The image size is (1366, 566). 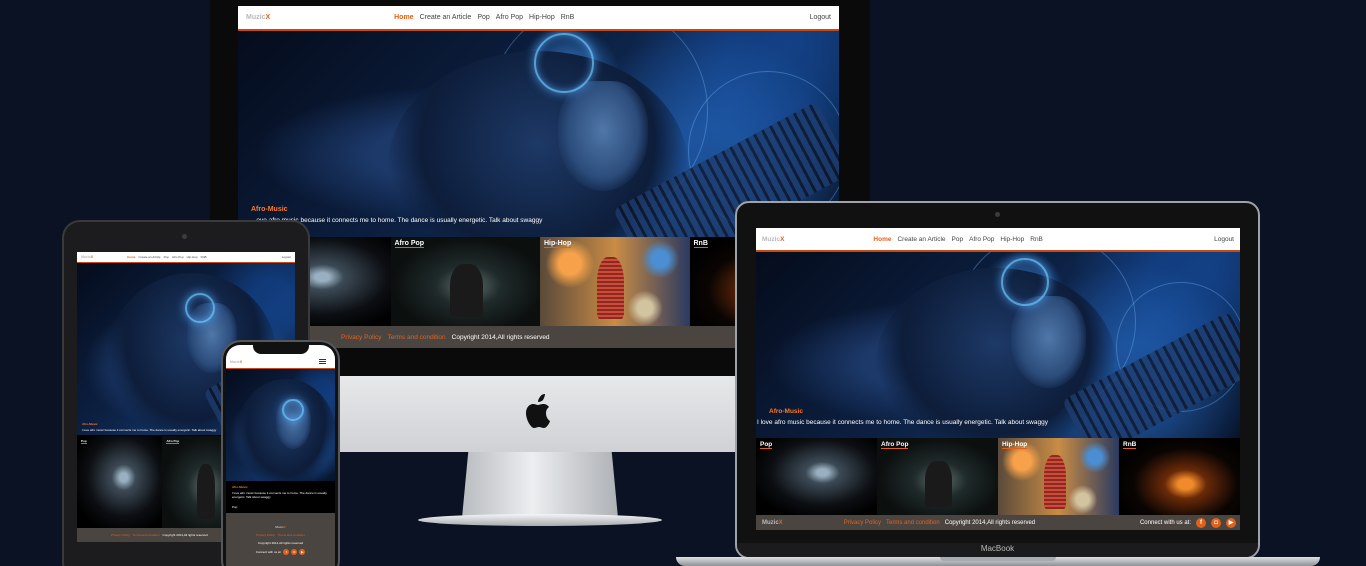 I want to click on footer-links: Privacy Policy Terms and condition, so click(x=280, y=535).